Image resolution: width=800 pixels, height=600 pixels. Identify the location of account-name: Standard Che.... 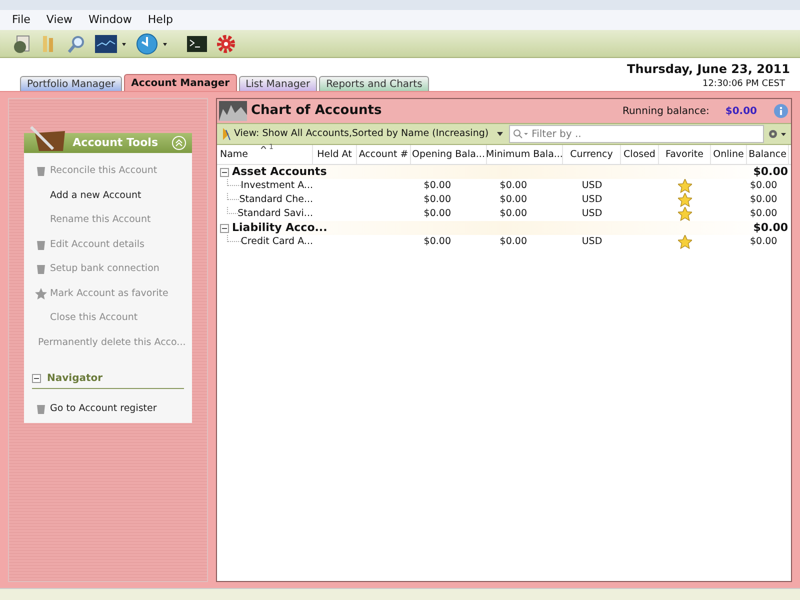
(276, 200).